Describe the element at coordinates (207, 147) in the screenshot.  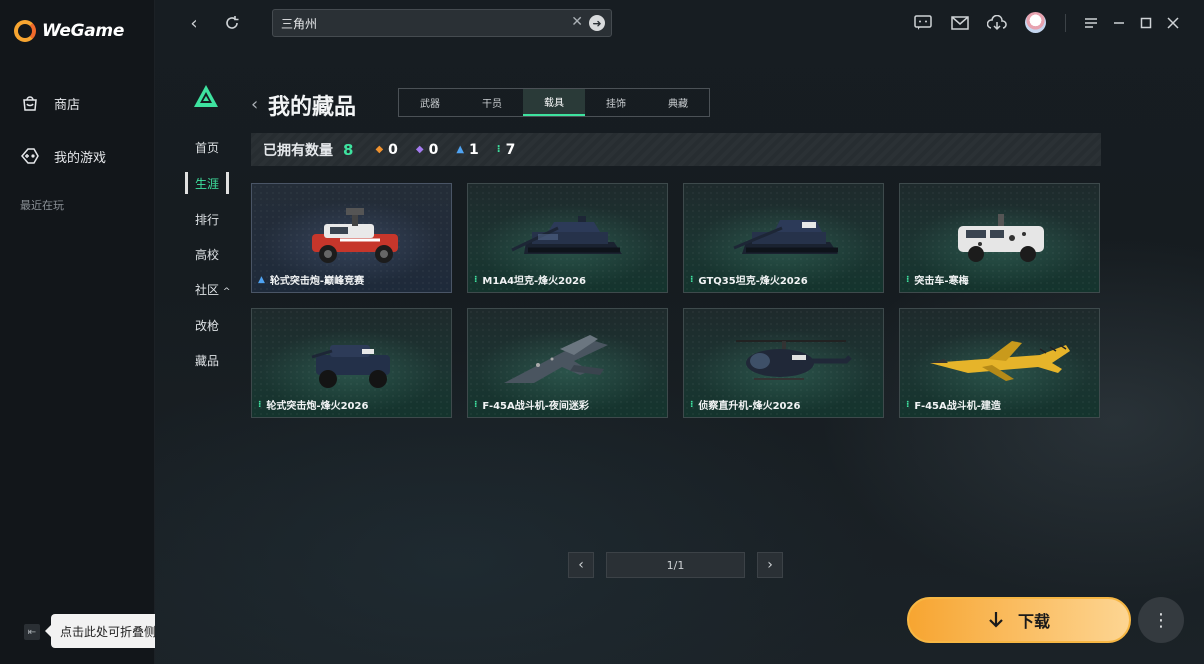
I see `game-nav-home: 首页` at that location.